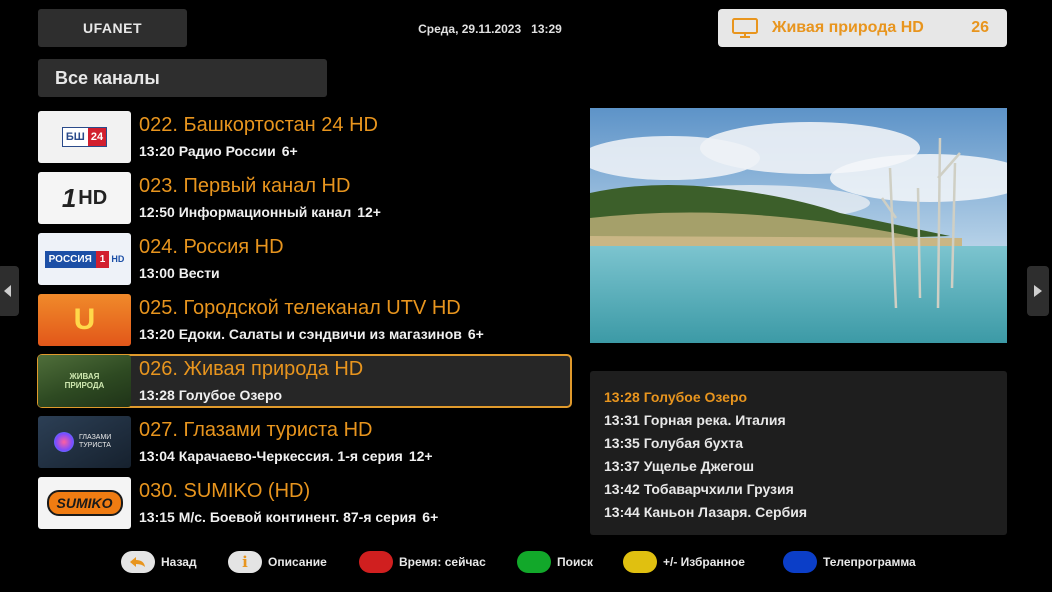 The height and width of the screenshot is (592, 1052). I want to click on chevron-left-icon, so click(7, 291).